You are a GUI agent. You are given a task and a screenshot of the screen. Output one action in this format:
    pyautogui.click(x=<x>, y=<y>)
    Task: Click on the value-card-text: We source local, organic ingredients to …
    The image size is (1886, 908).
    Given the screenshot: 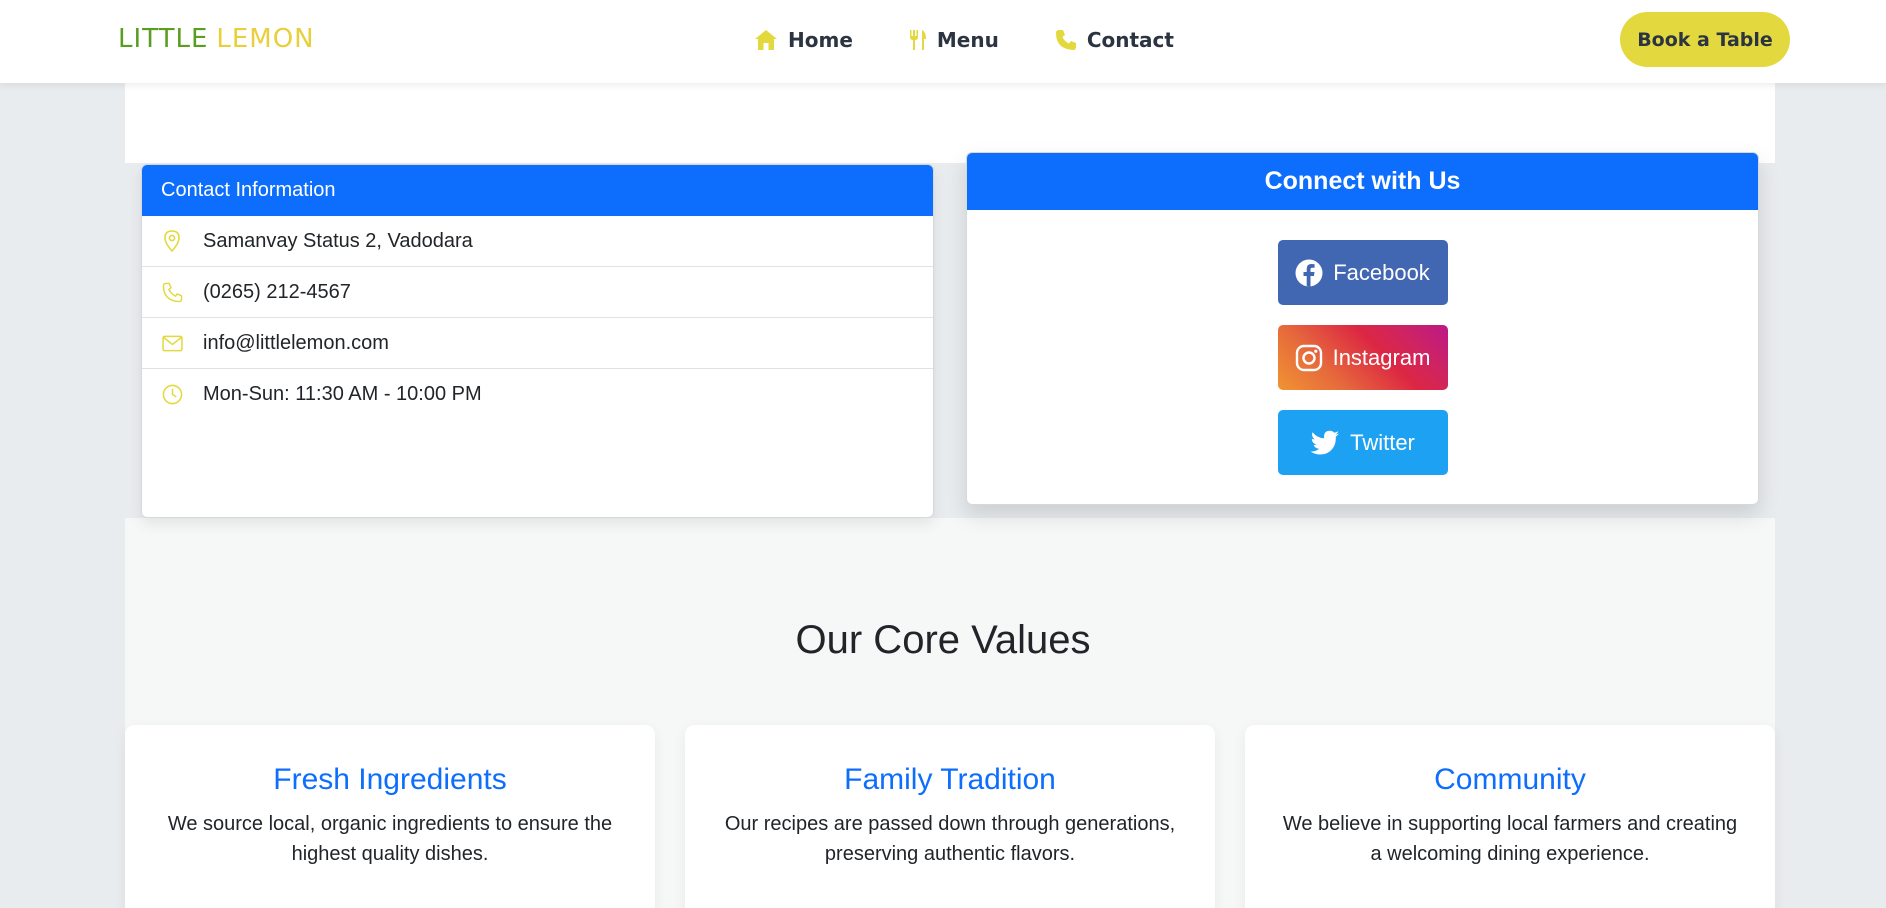 What is the action you would take?
    pyautogui.click(x=390, y=839)
    